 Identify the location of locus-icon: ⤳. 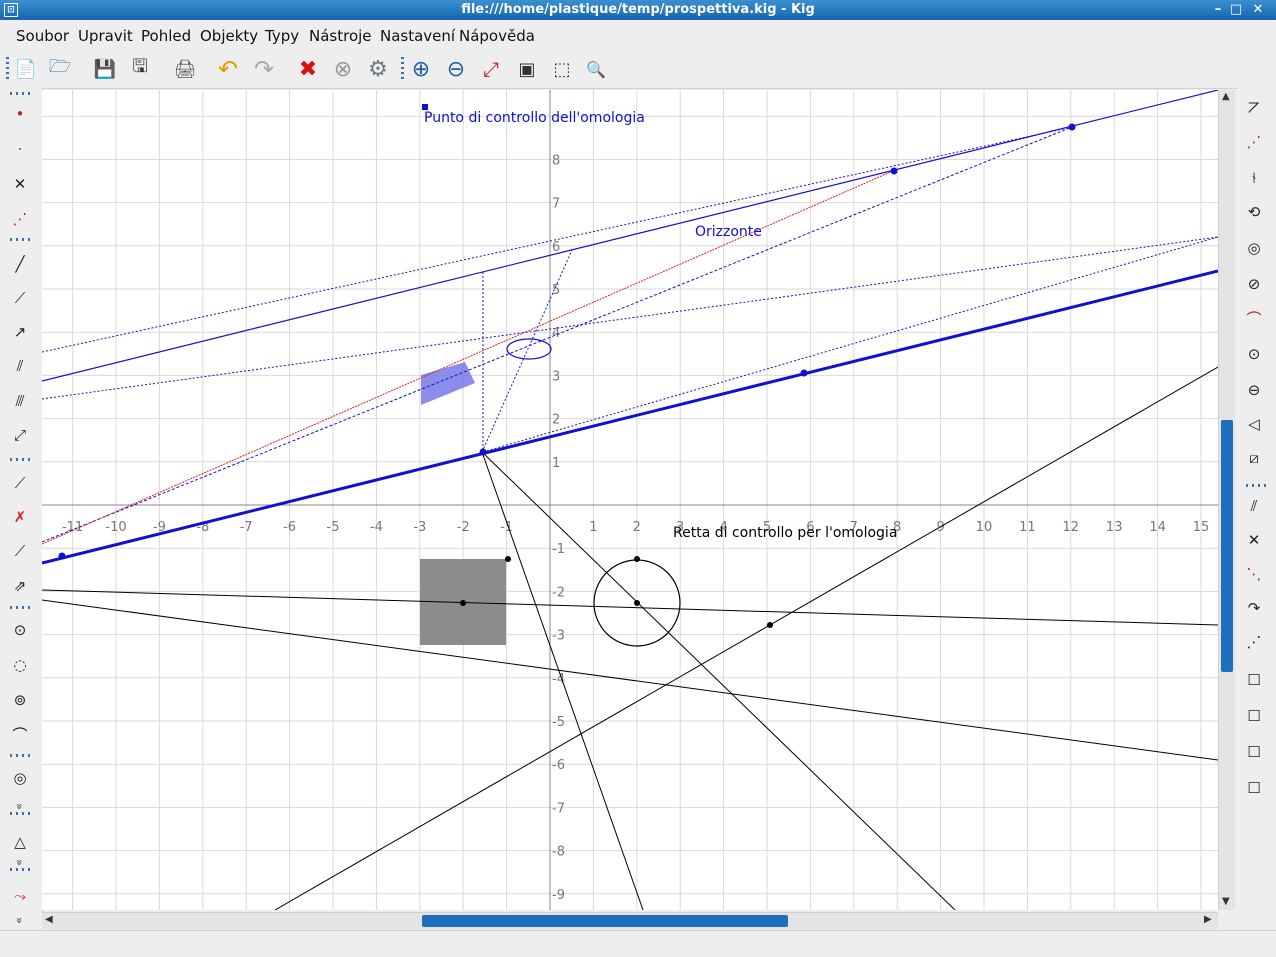
(20, 896).